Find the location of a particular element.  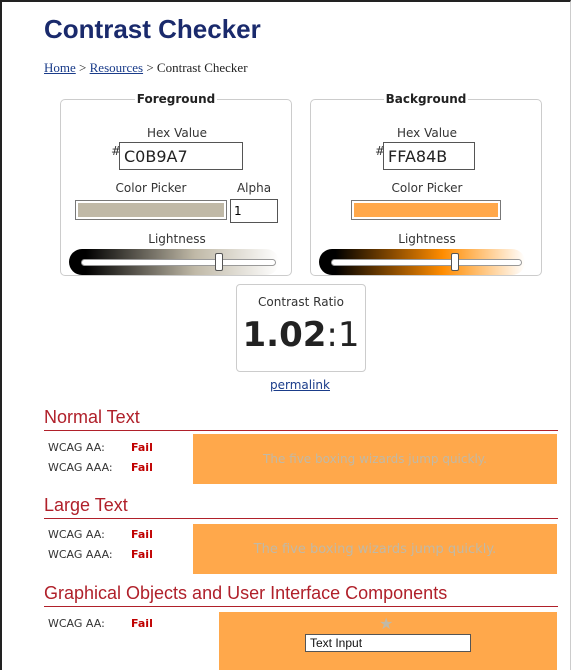

bg-hex-input is located at coordinates (429, 156).